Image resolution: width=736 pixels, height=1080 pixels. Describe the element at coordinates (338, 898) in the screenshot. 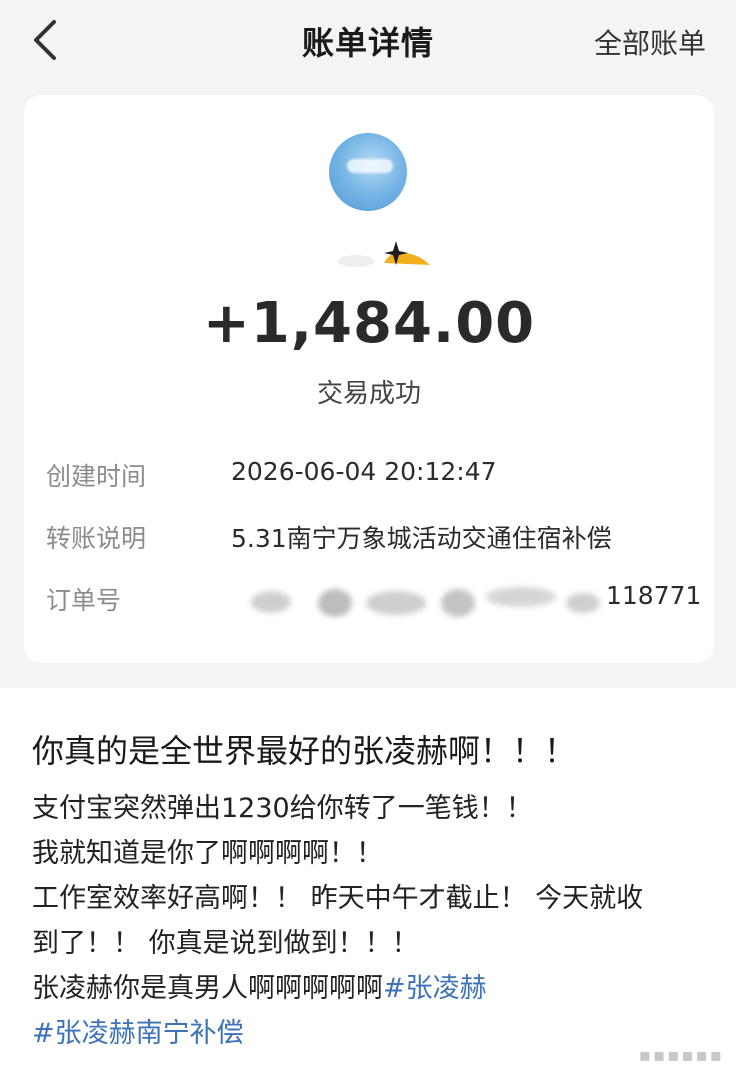

I see `post-line: 工作室效率好高啊！！ 昨天中午才截止！ 今天就收` at that location.